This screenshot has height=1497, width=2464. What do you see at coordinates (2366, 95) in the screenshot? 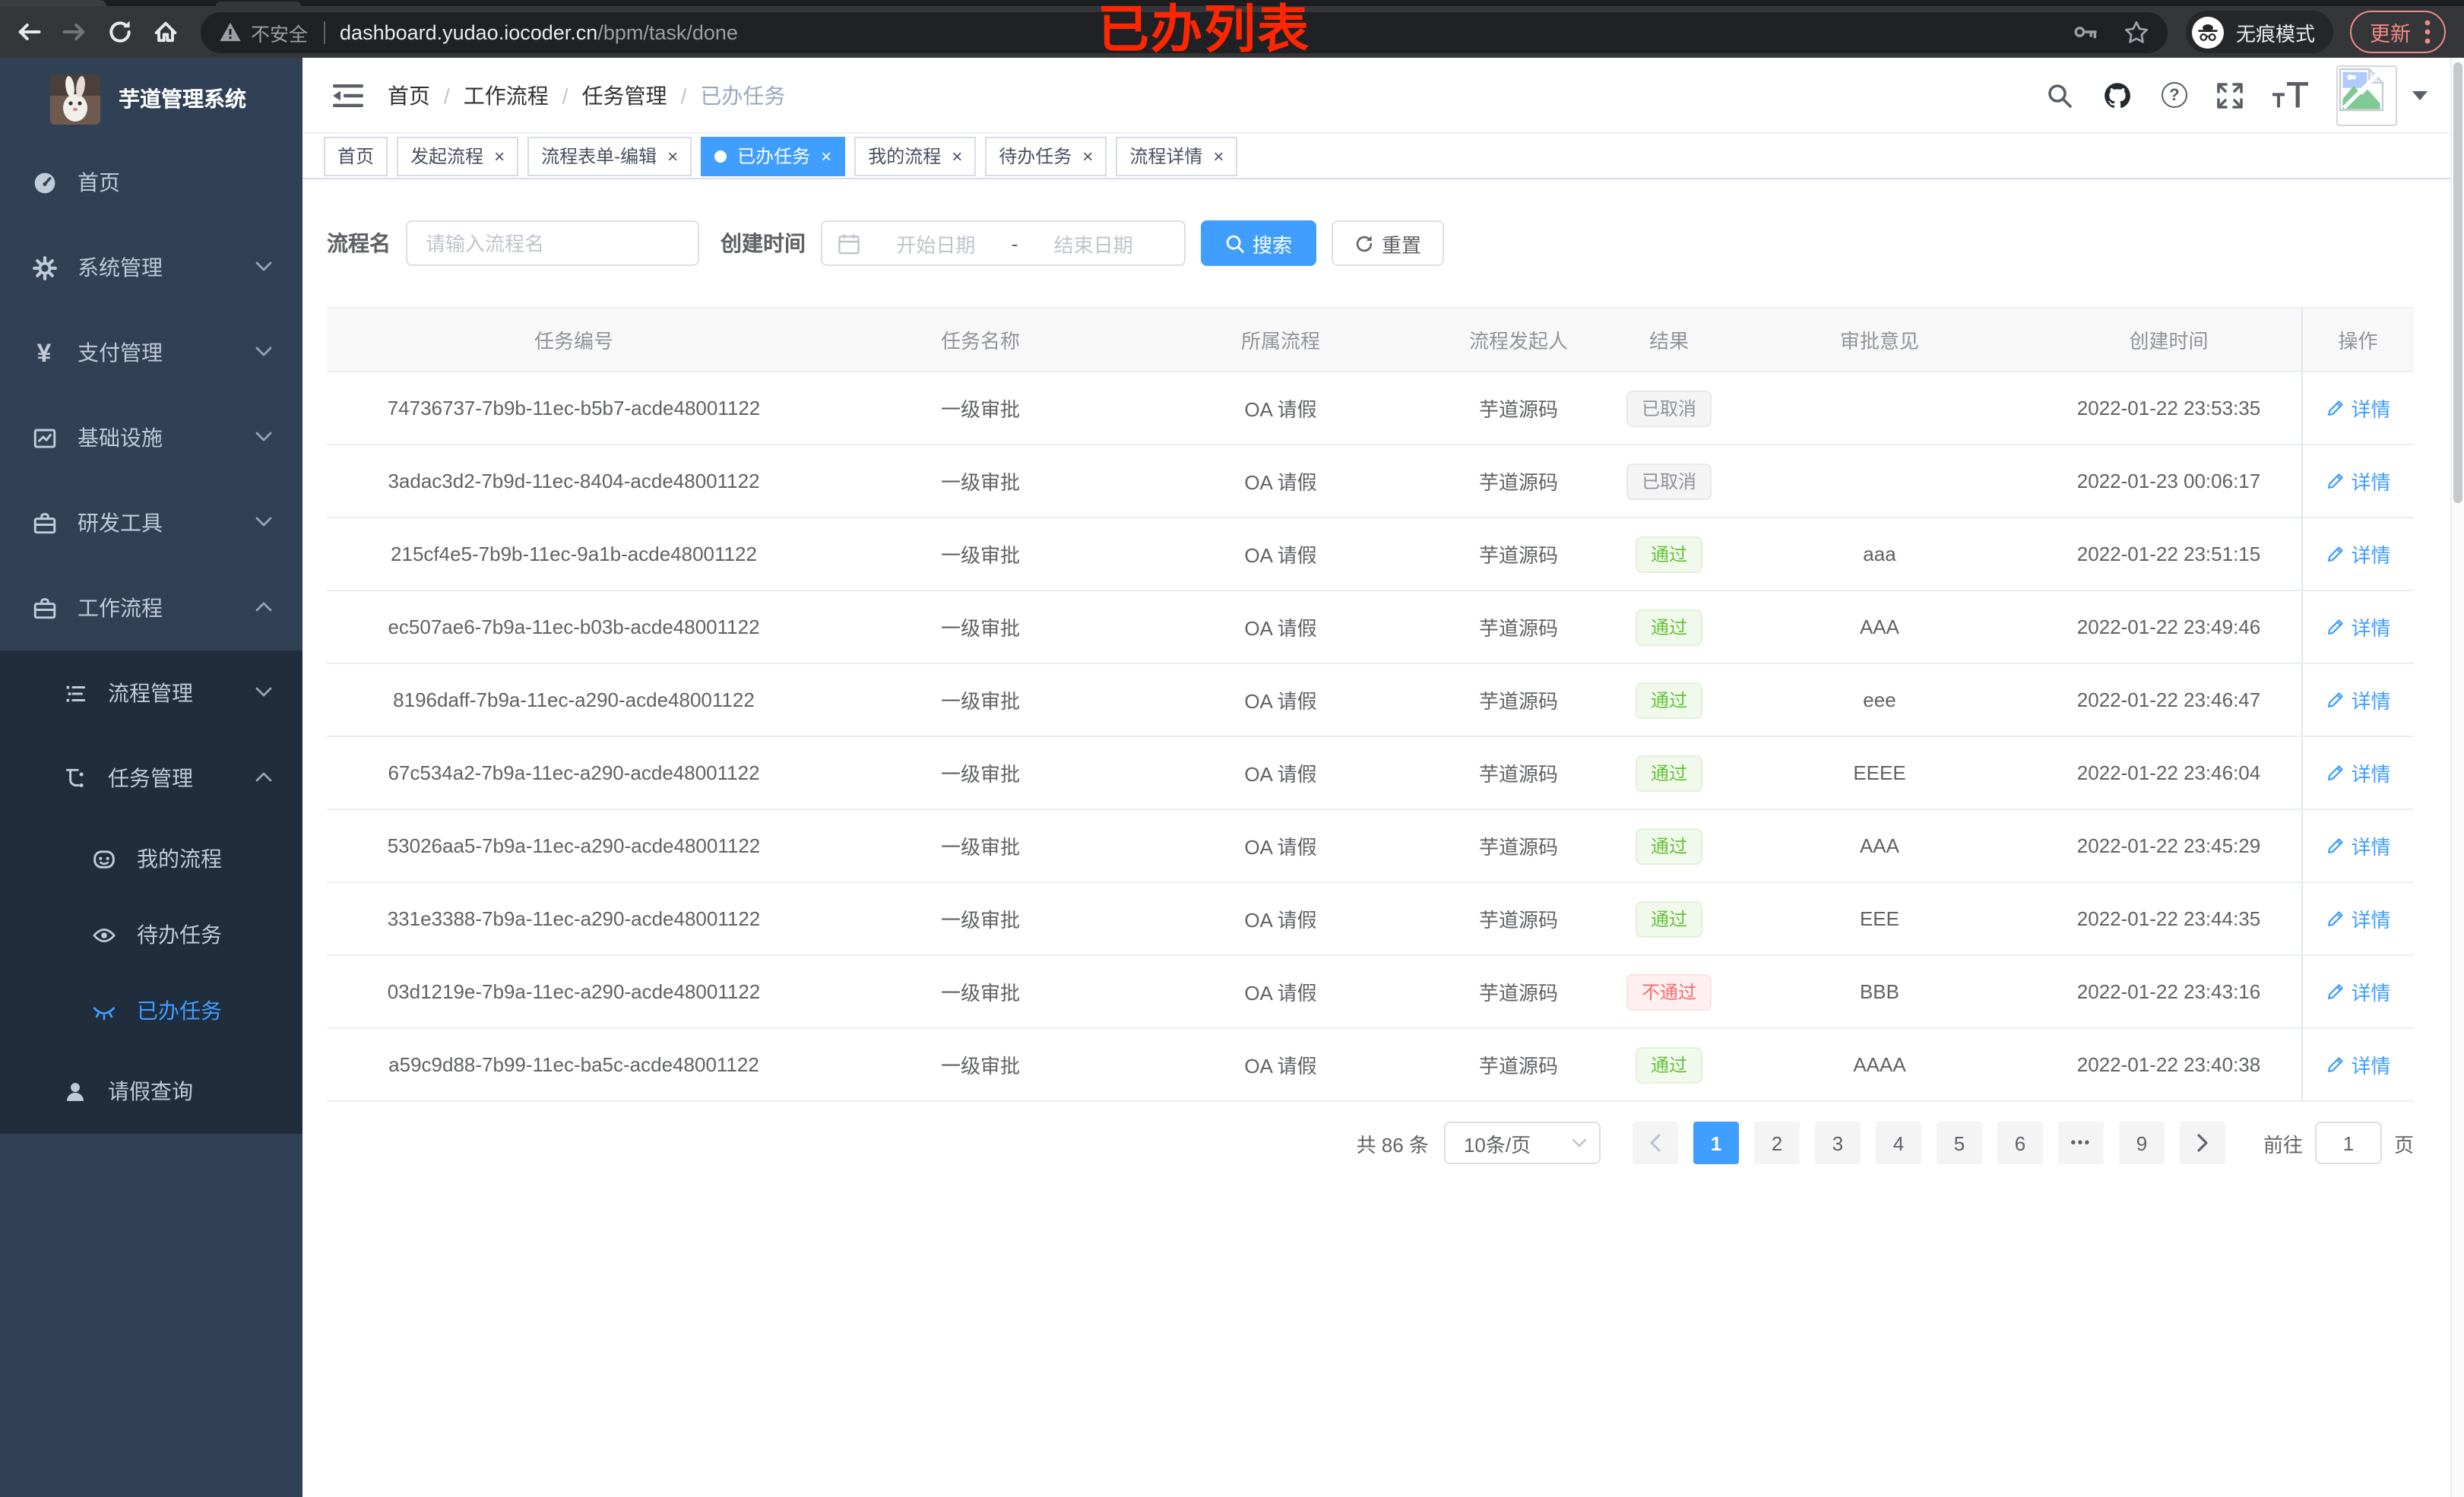
I see `avatar` at bounding box center [2366, 95].